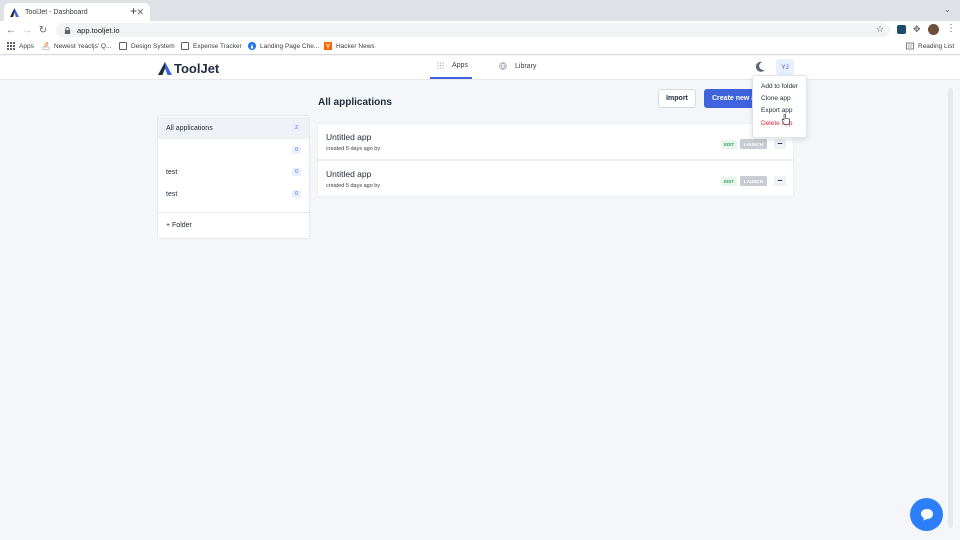 Image resolution: width=960 pixels, height=540 pixels. I want to click on user-avatar: YJ, so click(785, 67).